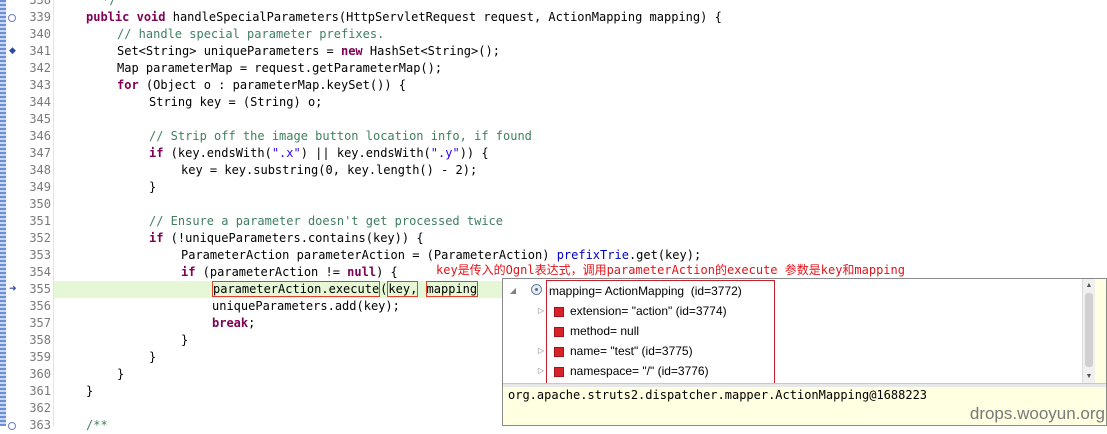 This screenshot has height=434, width=1107. What do you see at coordinates (1089, 376) in the screenshot?
I see `scroll-down-icon: ▼` at bounding box center [1089, 376].